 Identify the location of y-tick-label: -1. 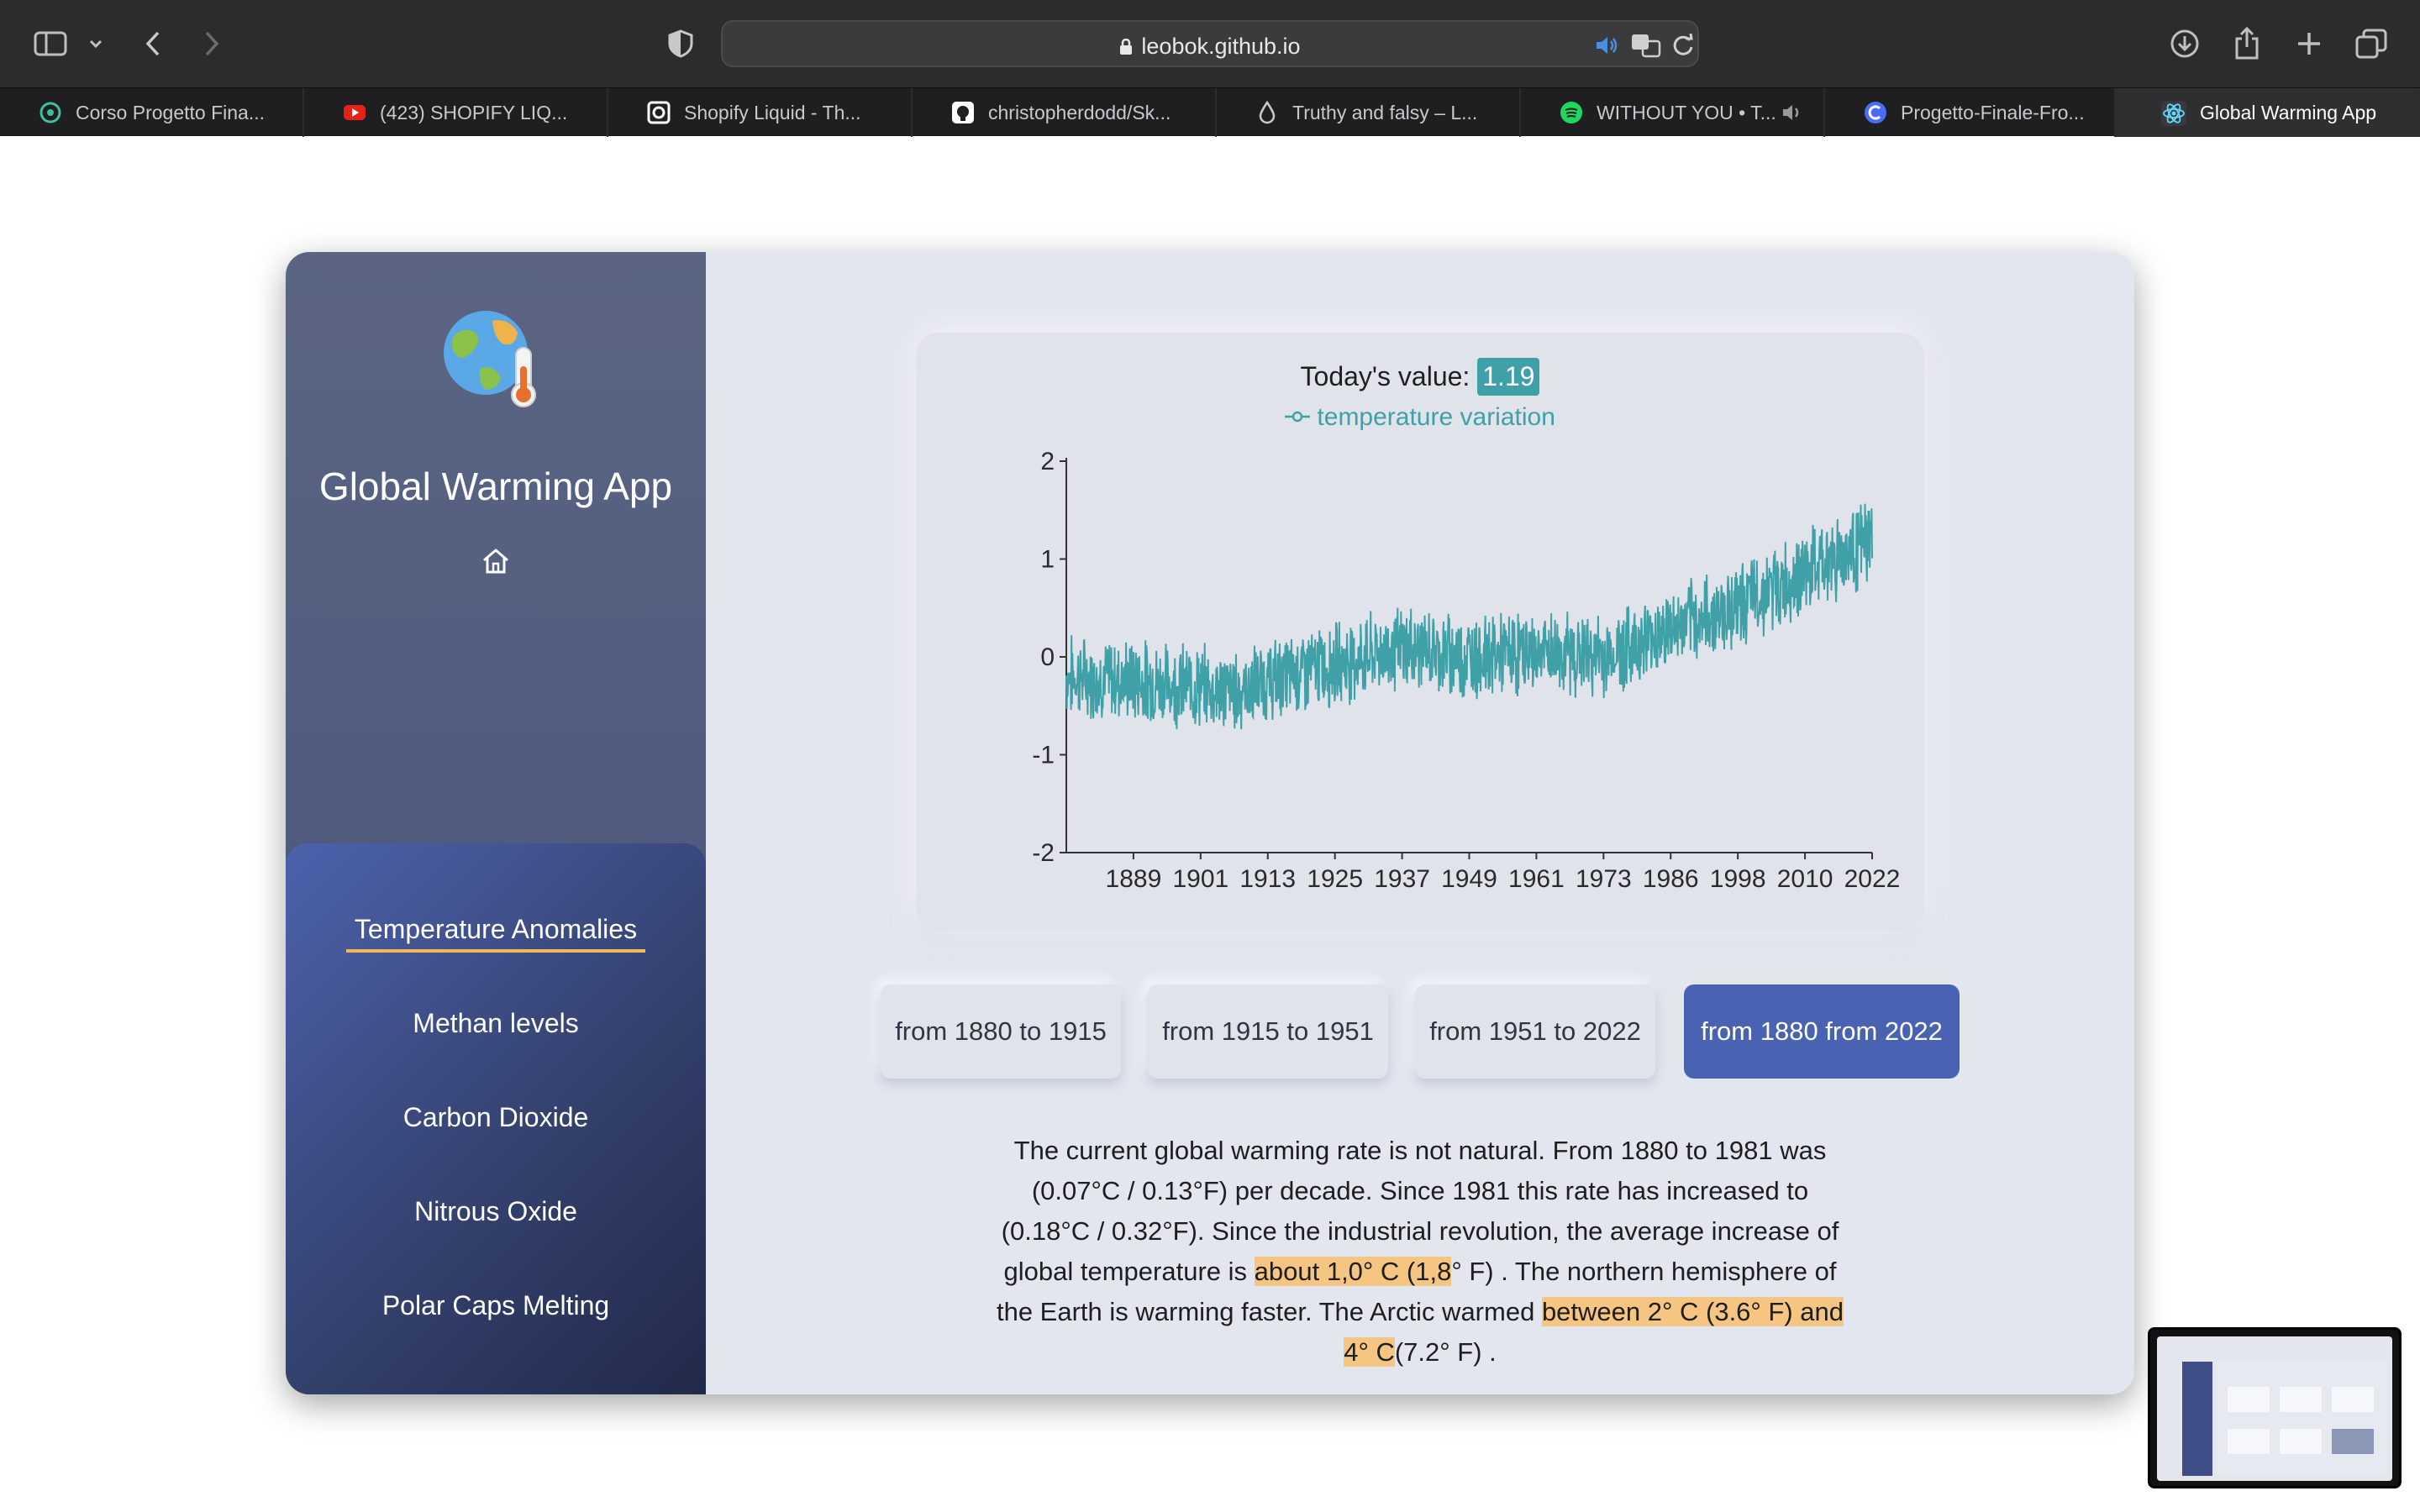
(1043, 755).